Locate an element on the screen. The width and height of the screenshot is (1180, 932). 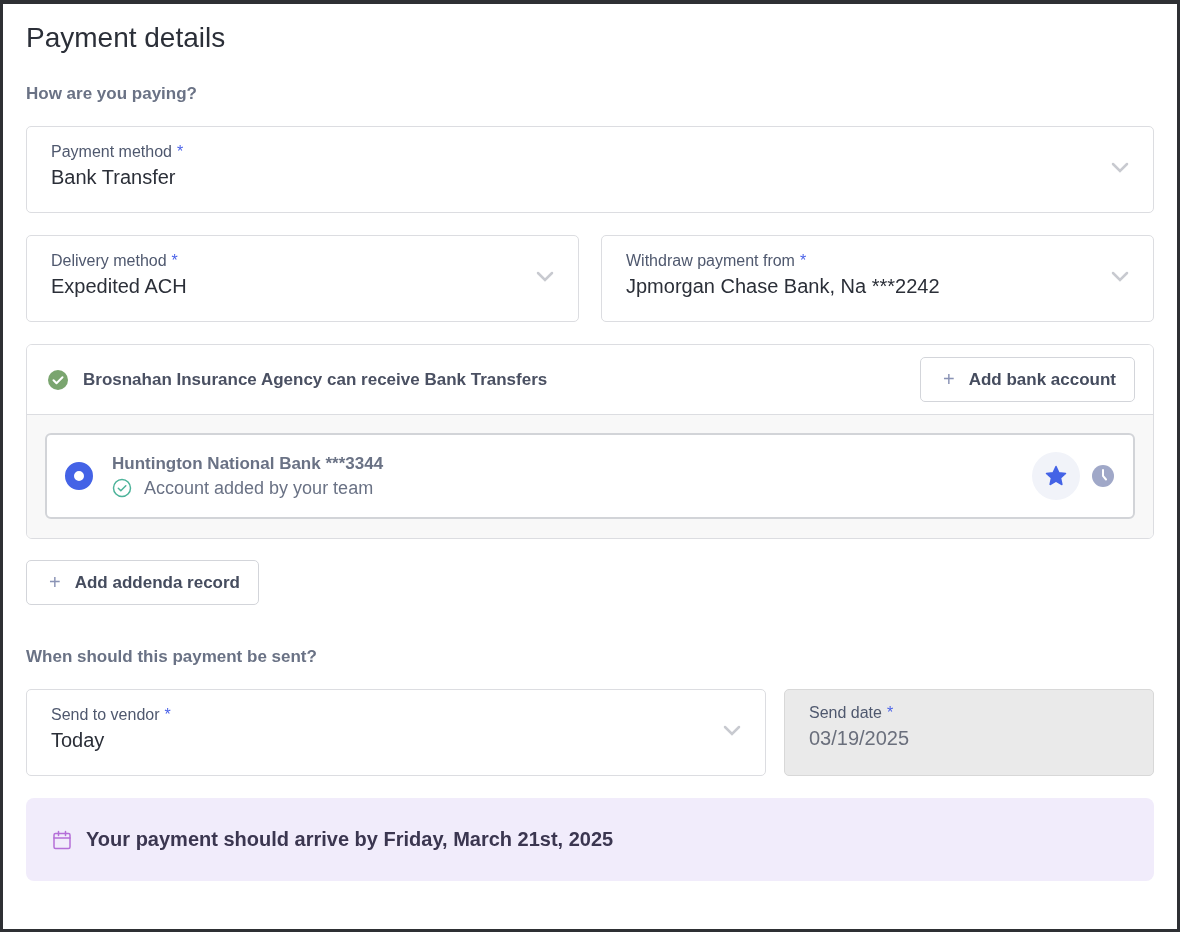
favorite-button is located at coordinates (1056, 476).